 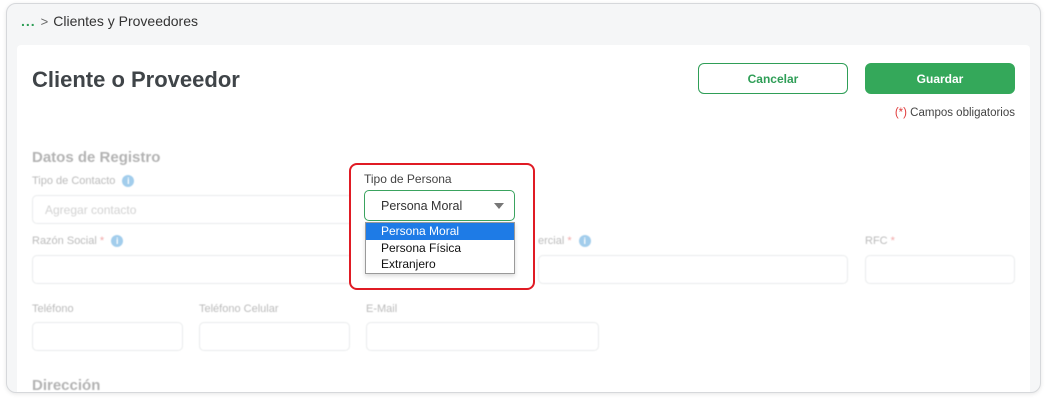 What do you see at coordinates (382, 309) in the screenshot?
I see `email-label: E-Mail` at bounding box center [382, 309].